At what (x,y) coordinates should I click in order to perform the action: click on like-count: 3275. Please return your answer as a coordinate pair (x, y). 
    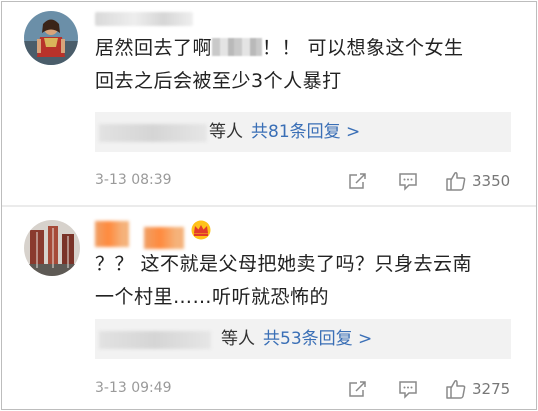
    Looking at the image, I should click on (491, 389).